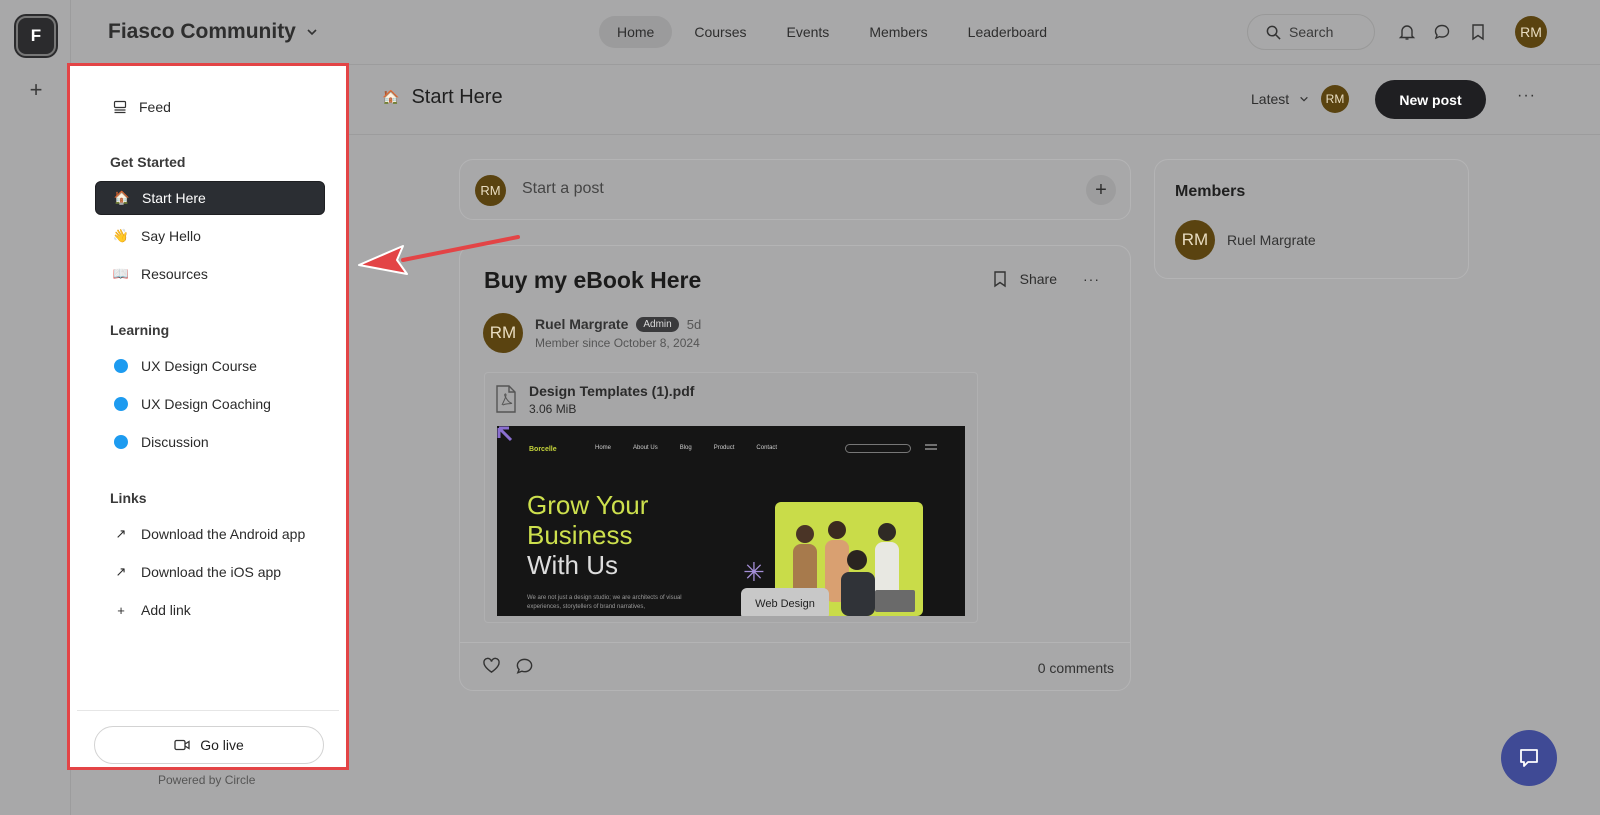 The height and width of the screenshot is (815, 1600). What do you see at coordinates (223, 534) in the screenshot?
I see `sidebar-item-label: Download the Android app` at bounding box center [223, 534].